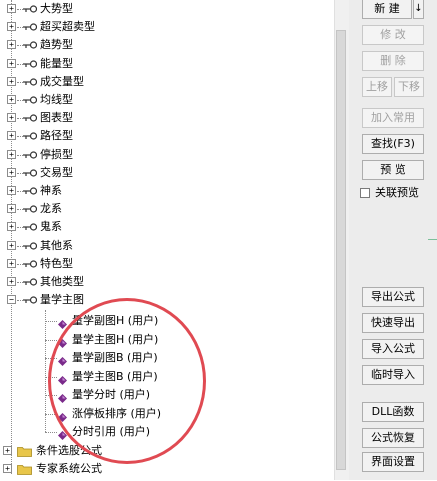 The width and height of the screenshot is (437, 481). I want to click on folder-label: 专家系统公式, so click(69, 468).